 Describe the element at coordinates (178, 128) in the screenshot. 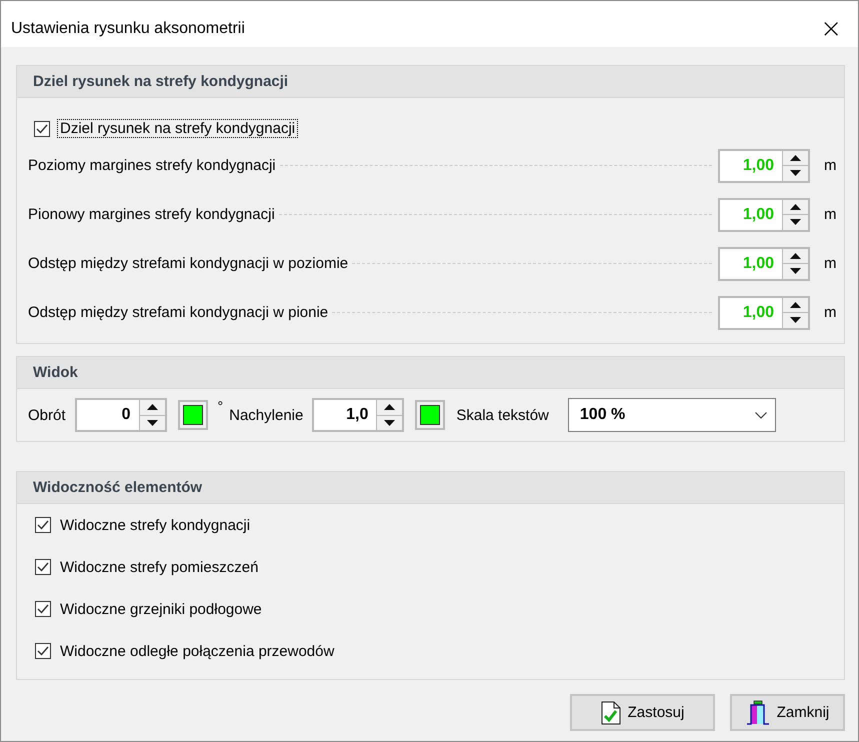

I see `checkbox-label: Dziel rysunek na strefy kondygnacji` at that location.